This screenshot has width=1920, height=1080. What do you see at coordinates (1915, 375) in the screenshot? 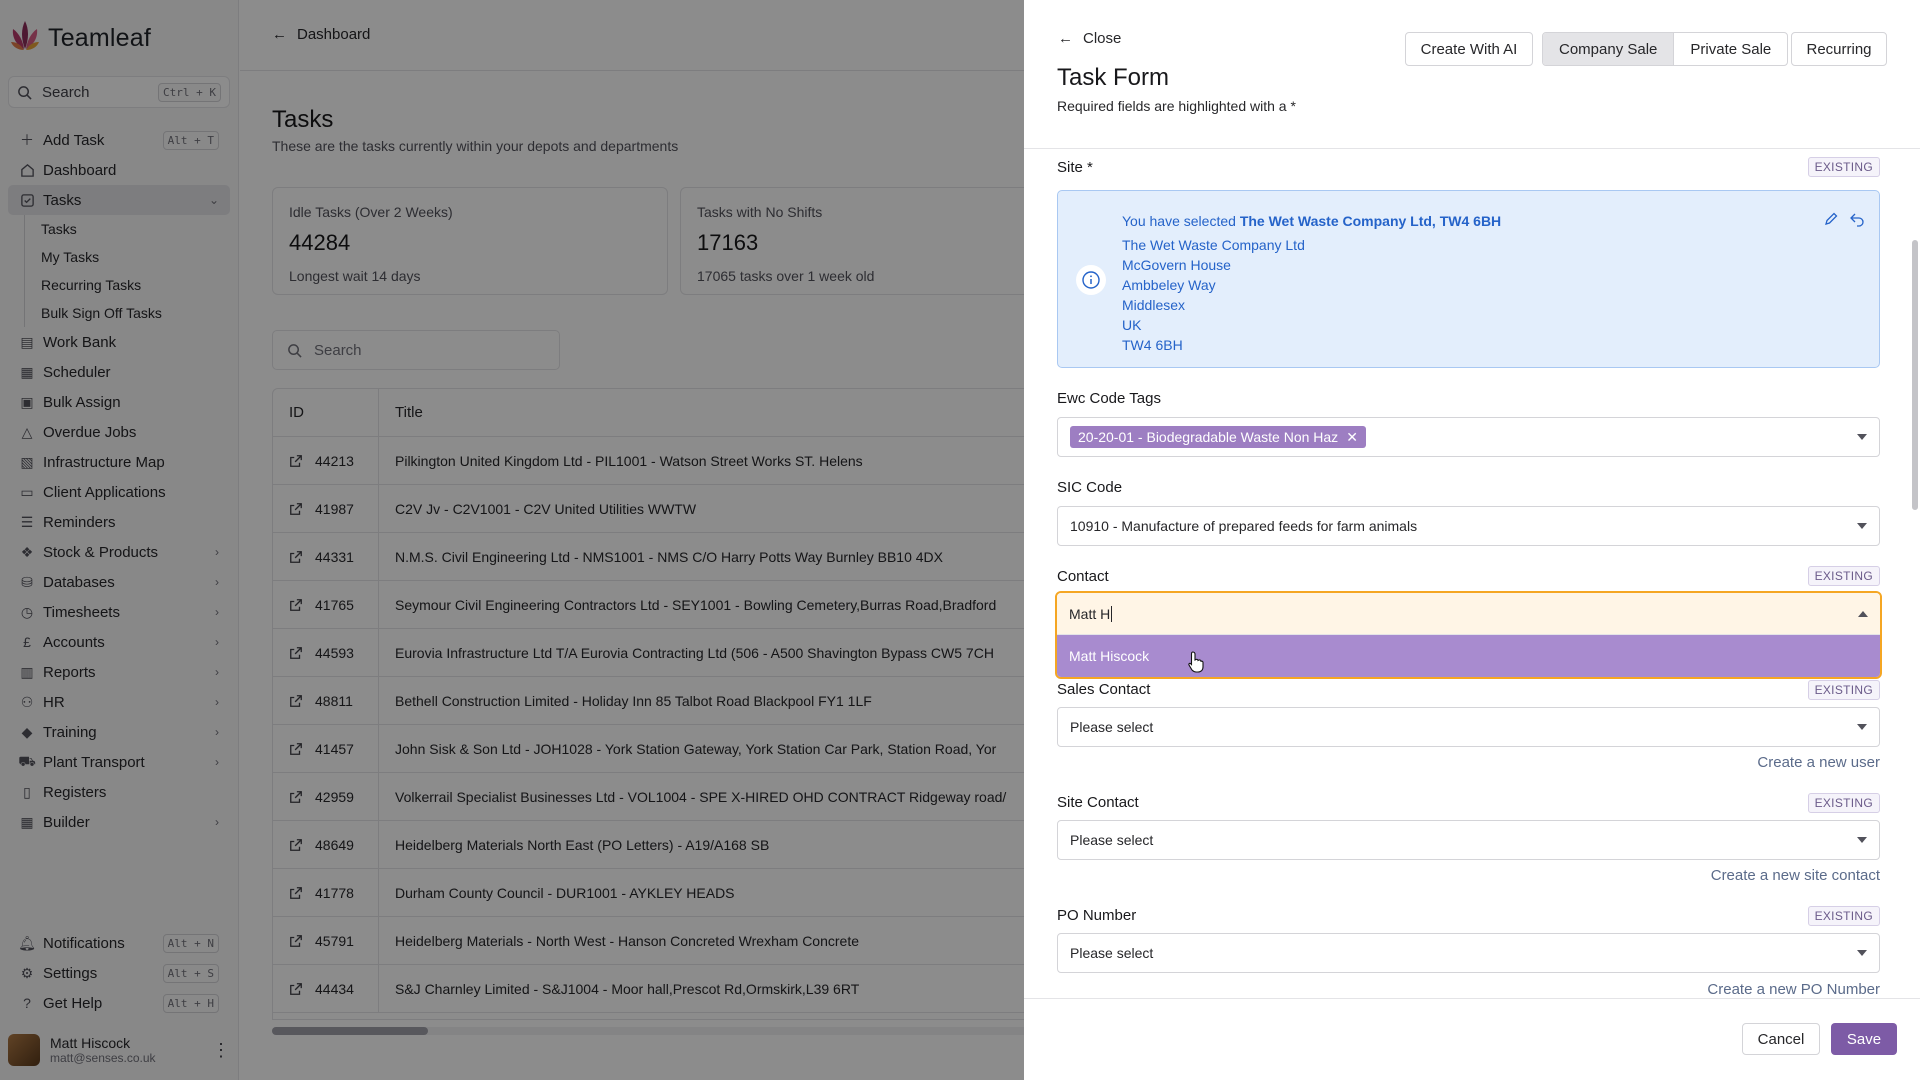
I see `vertical-scrollbar` at bounding box center [1915, 375].